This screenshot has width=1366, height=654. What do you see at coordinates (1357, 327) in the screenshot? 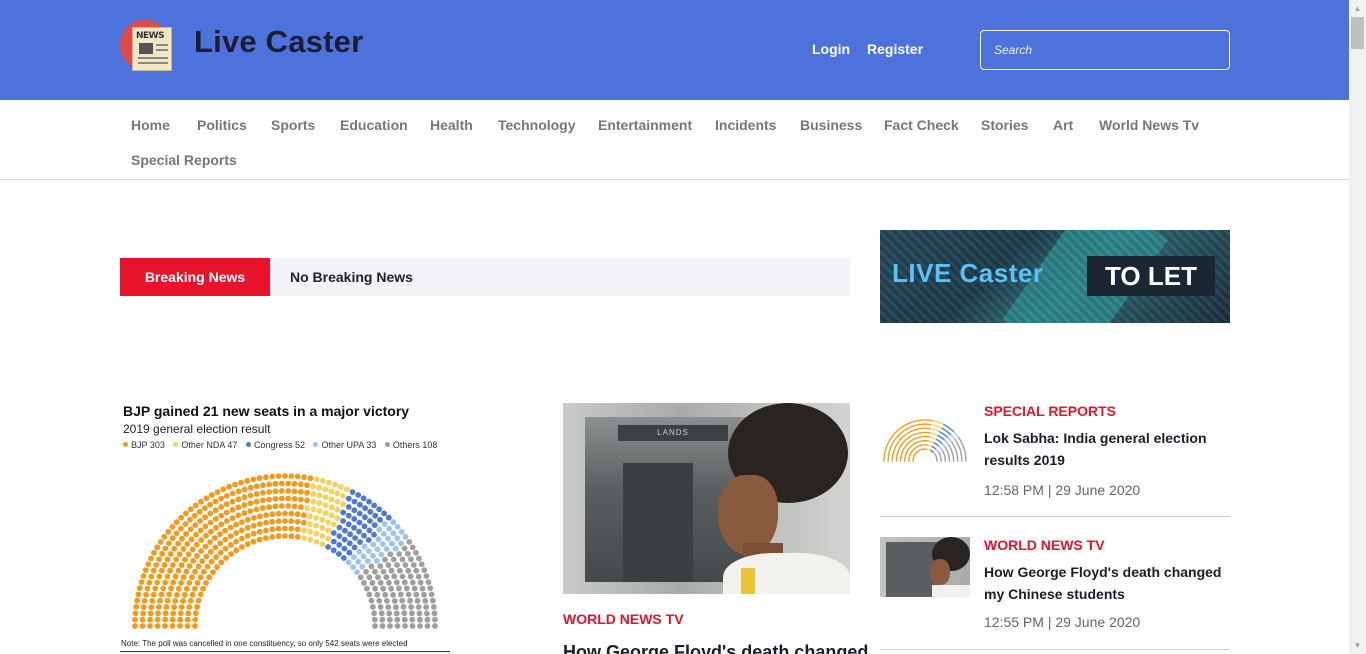
I see `page-scrollbar: ▲ ▼` at bounding box center [1357, 327].